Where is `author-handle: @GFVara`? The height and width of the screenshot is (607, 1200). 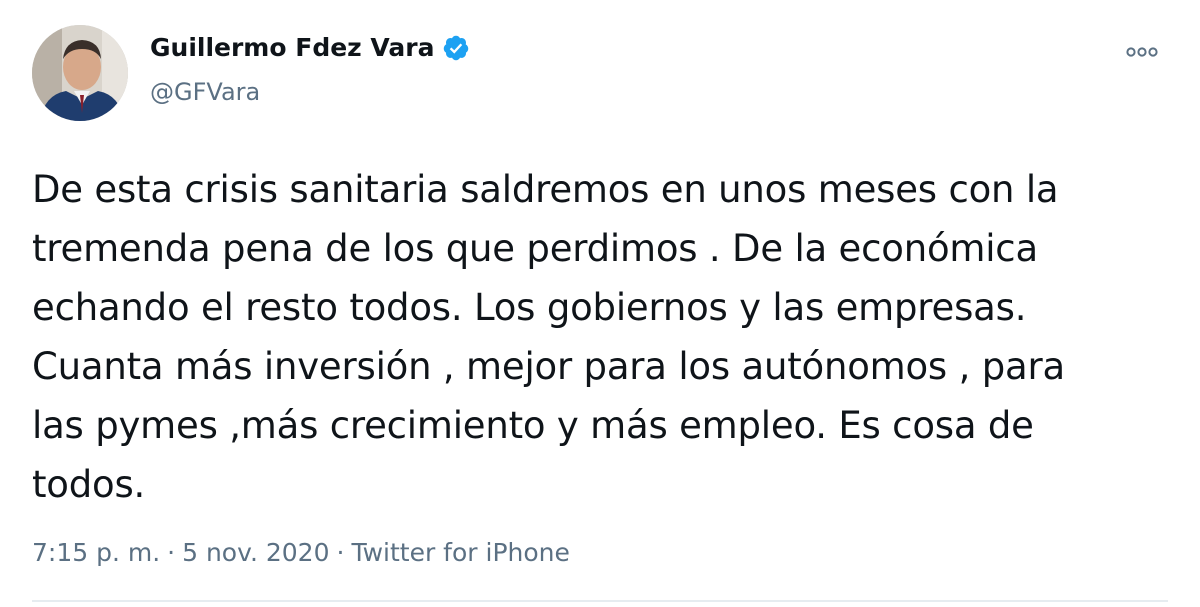 author-handle: @GFVara is located at coordinates (205, 92).